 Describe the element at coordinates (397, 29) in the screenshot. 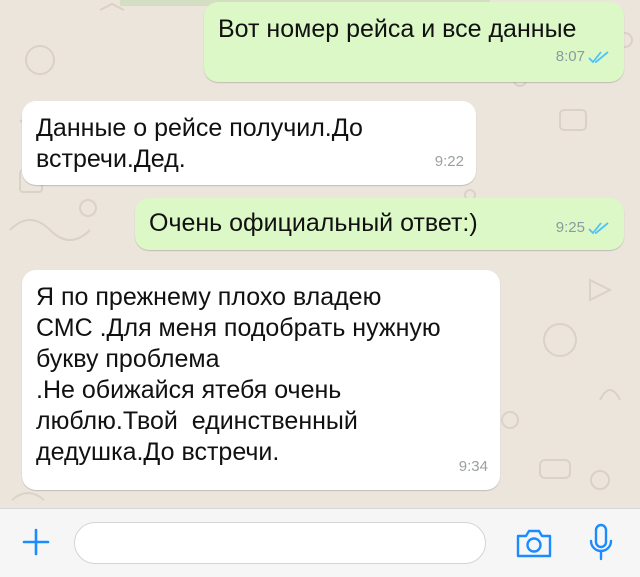

I see `message-text: Вот номер рейса и все данные` at that location.